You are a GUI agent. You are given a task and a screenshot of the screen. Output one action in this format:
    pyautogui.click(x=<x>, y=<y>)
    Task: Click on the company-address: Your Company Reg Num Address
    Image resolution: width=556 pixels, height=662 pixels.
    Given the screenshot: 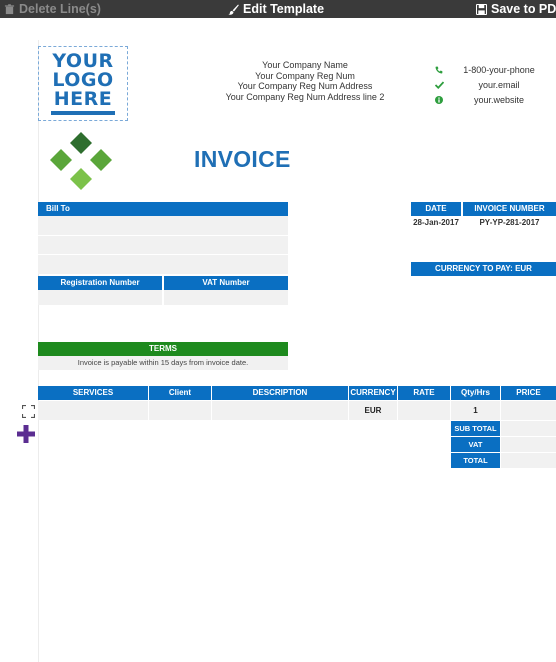 What is the action you would take?
    pyautogui.click(x=305, y=86)
    